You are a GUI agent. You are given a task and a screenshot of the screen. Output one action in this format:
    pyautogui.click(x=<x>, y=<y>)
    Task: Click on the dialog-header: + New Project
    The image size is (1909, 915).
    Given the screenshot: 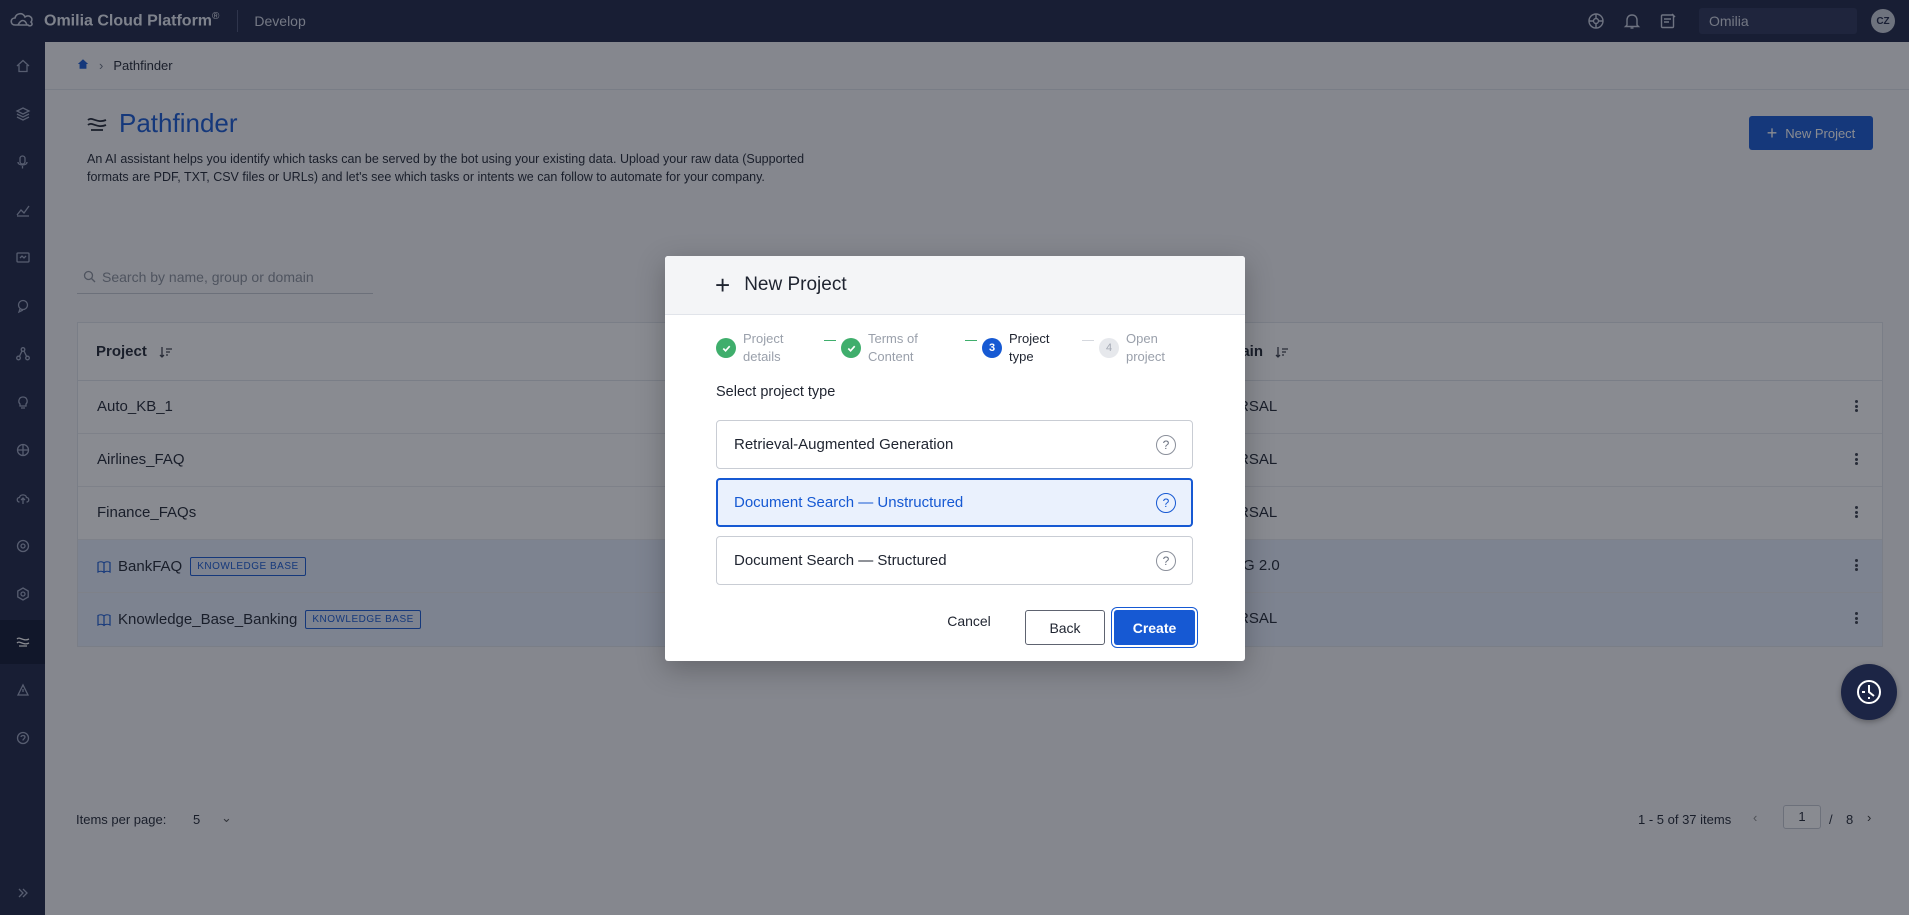 What is the action you would take?
    pyautogui.click(x=955, y=285)
    